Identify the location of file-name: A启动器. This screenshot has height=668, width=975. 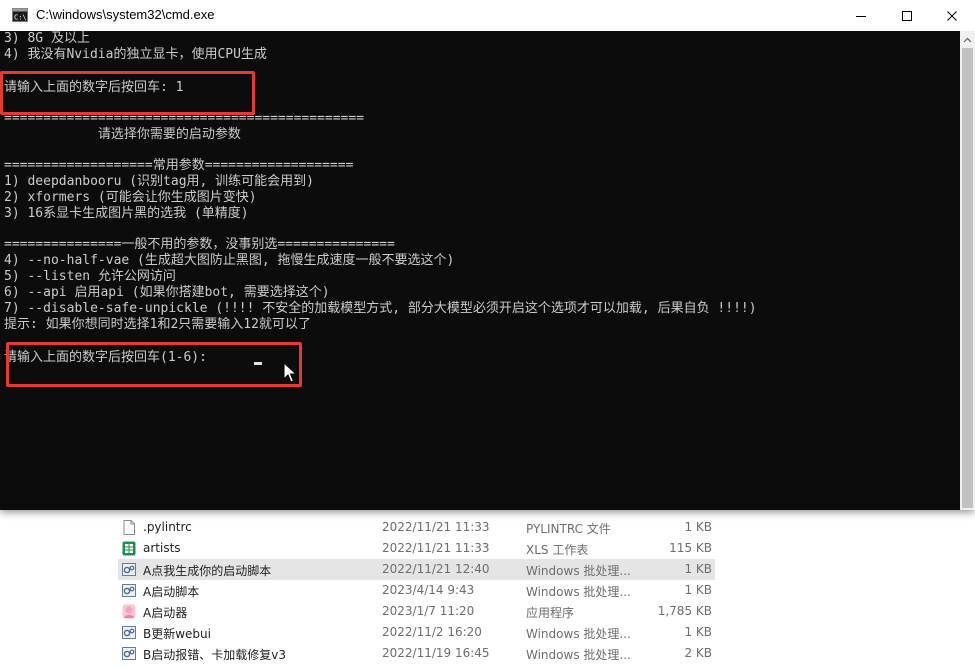
(165, 613).